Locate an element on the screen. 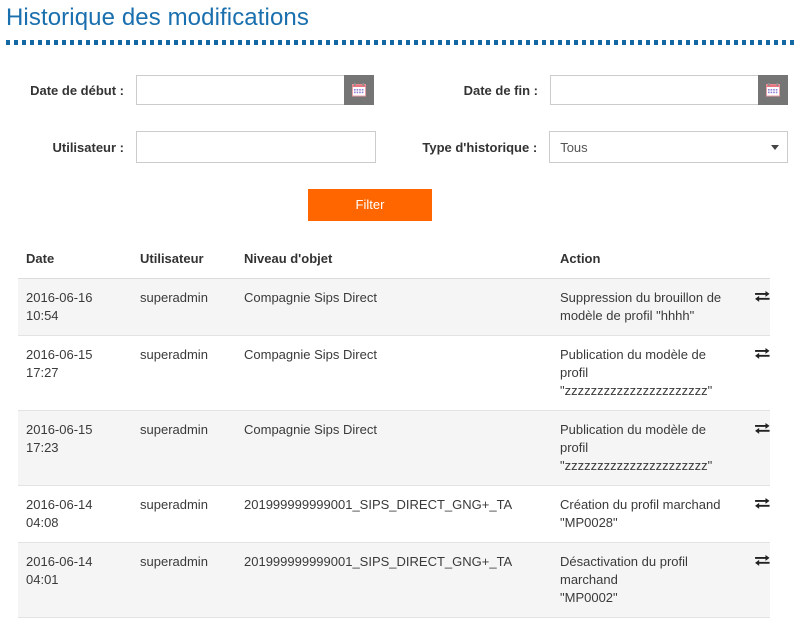 The width and height of the screenshot is (800, 618). history-type-label: Type d'historique : is located at coordinates (480, 147).